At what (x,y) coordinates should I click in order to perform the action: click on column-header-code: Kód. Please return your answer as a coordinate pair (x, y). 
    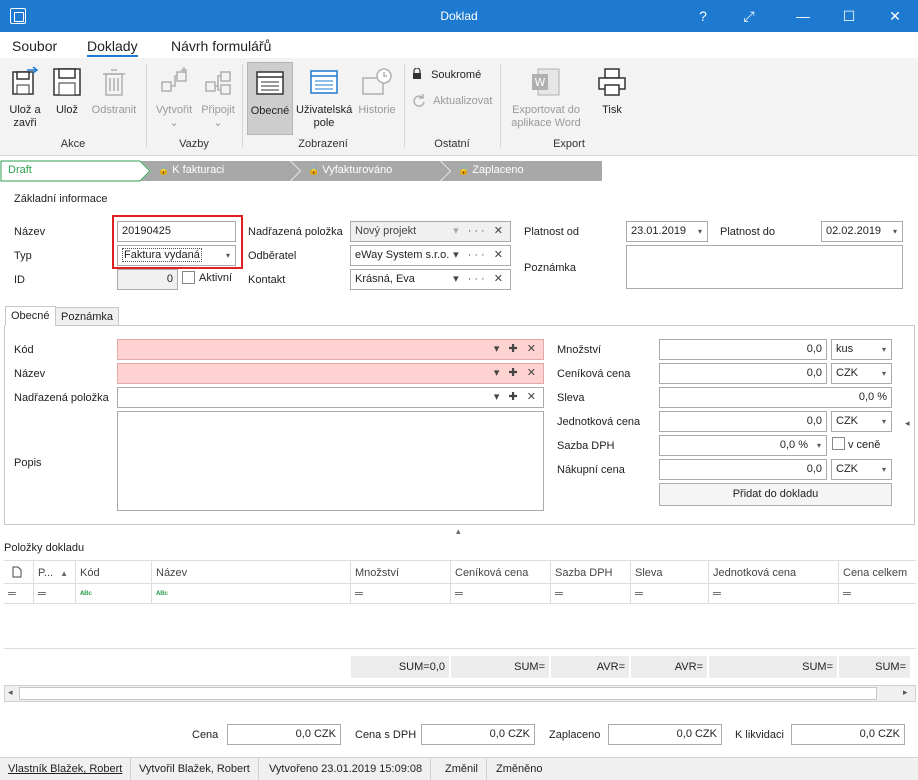
    Looking at the image, I should click on (114, 572).